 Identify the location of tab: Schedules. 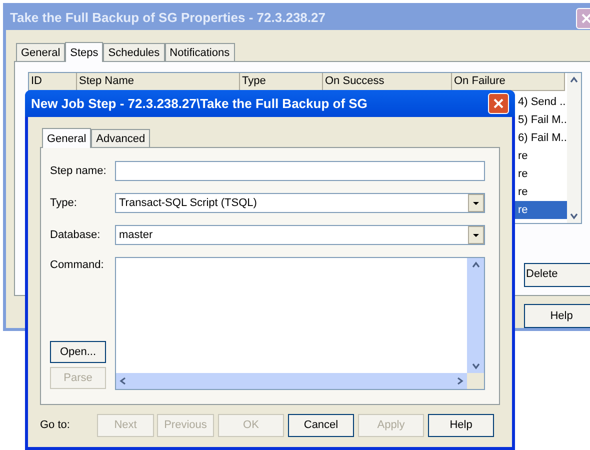
(134, 51).